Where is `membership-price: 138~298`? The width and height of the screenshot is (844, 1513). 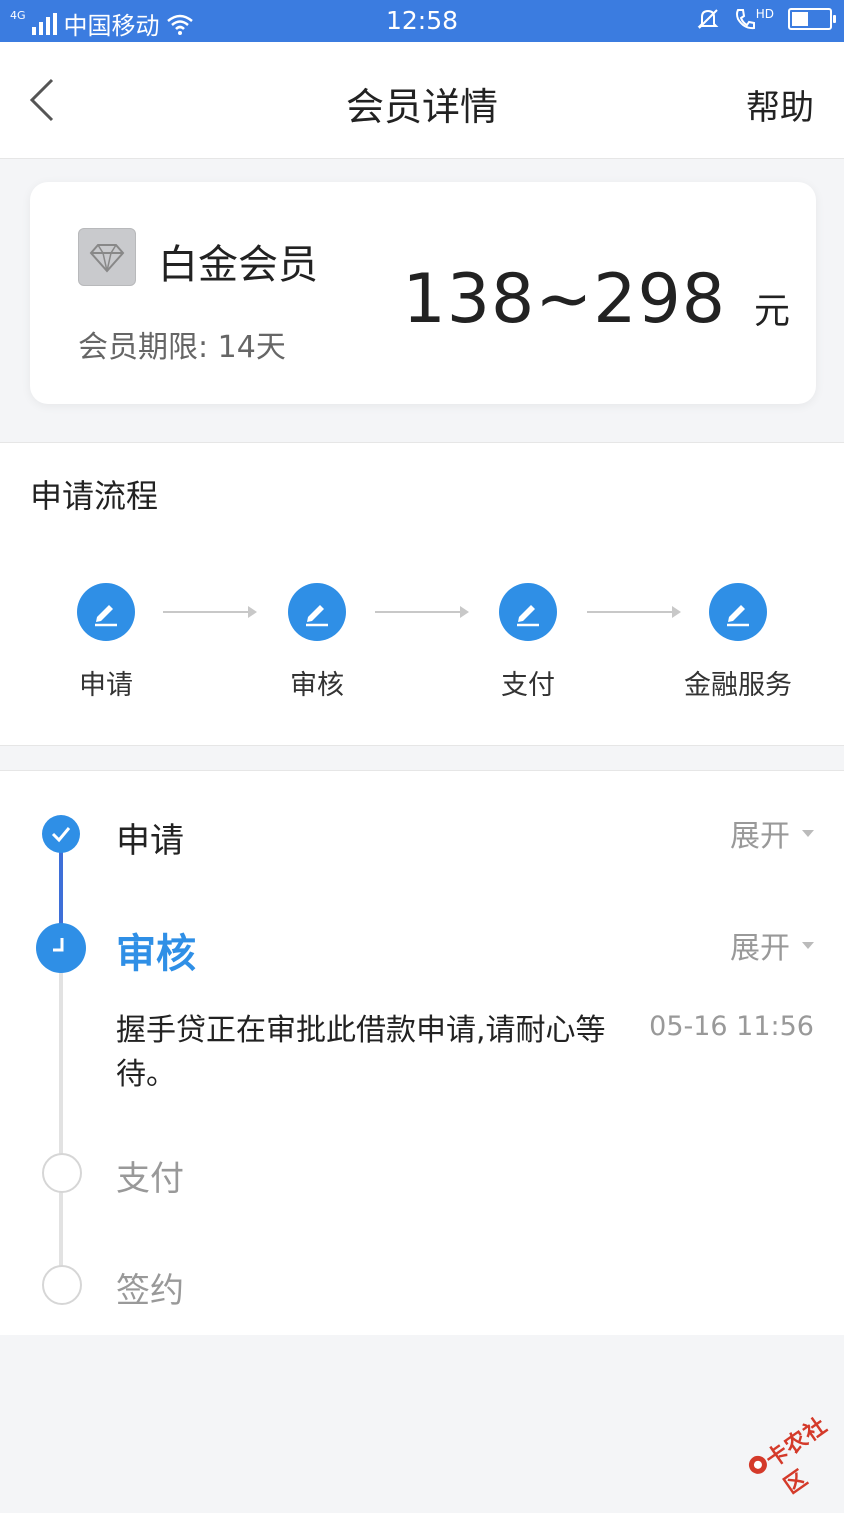
membership-price: 138~298 is located at coordinates (564, 299).